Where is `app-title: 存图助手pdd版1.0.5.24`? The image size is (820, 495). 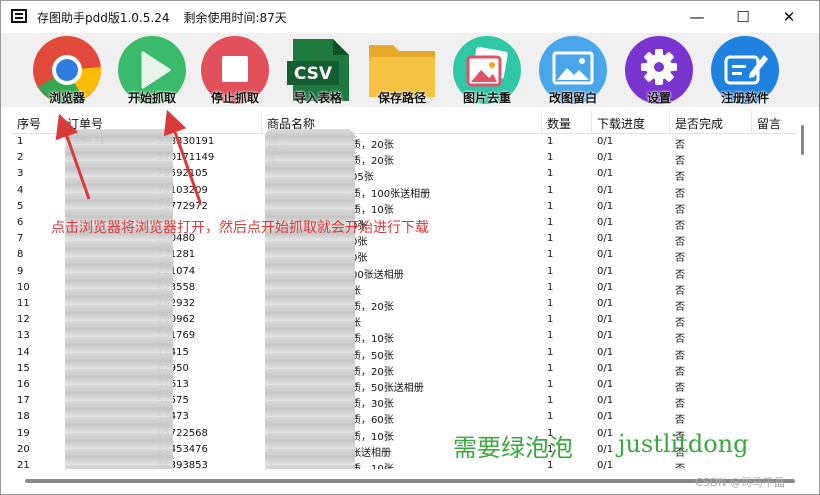
app-title: 存图助手pdd版1.0.5.24 is located at coordinates (103, 18).